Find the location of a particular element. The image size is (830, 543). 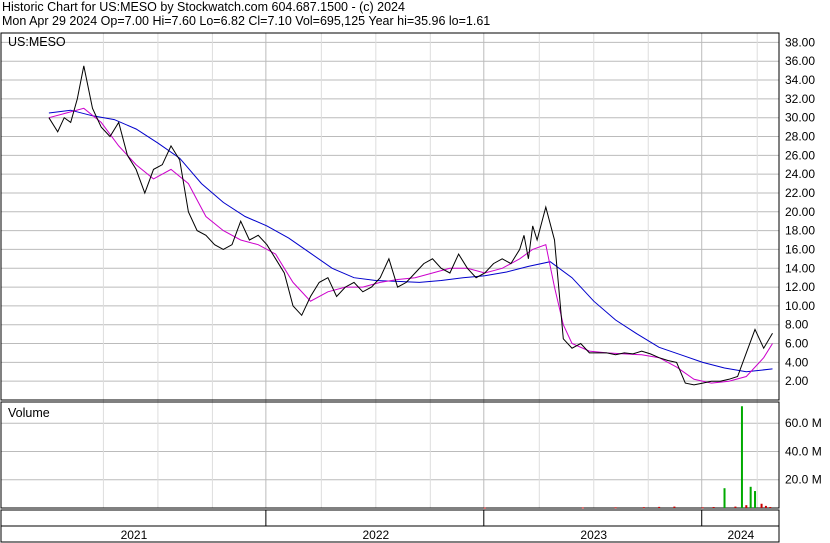

price-y-tick-label: 34.00 is located at coordinates (800, 80).